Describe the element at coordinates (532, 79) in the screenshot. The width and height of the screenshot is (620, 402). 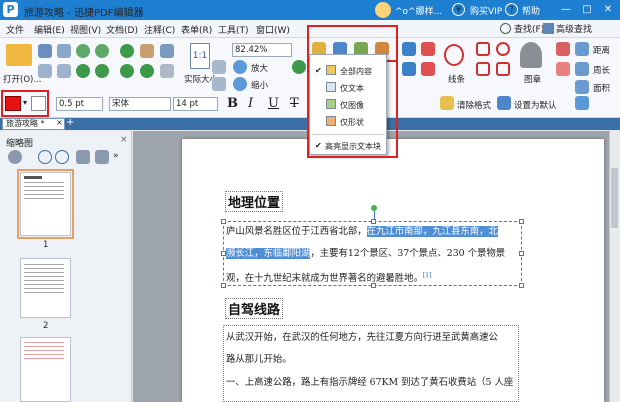
I see `stamp-button: 图章` at that location.